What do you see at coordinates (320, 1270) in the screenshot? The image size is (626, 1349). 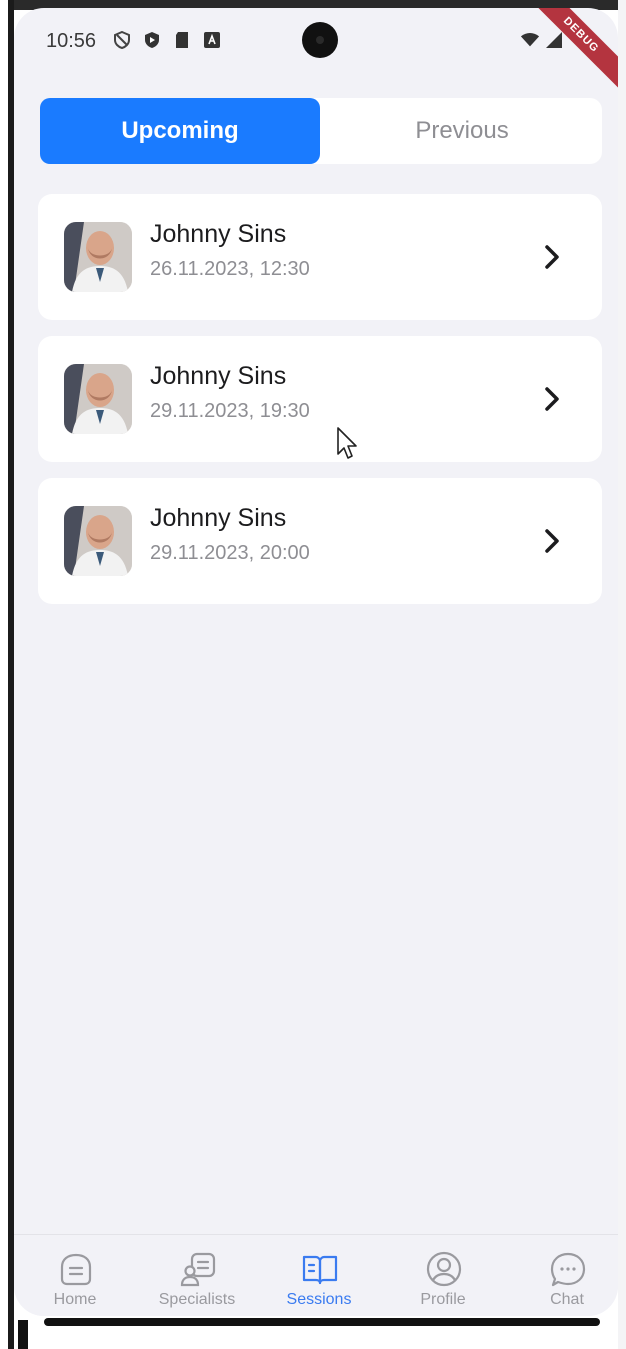 I see `book-icon` at bounding box center [320, 1270].